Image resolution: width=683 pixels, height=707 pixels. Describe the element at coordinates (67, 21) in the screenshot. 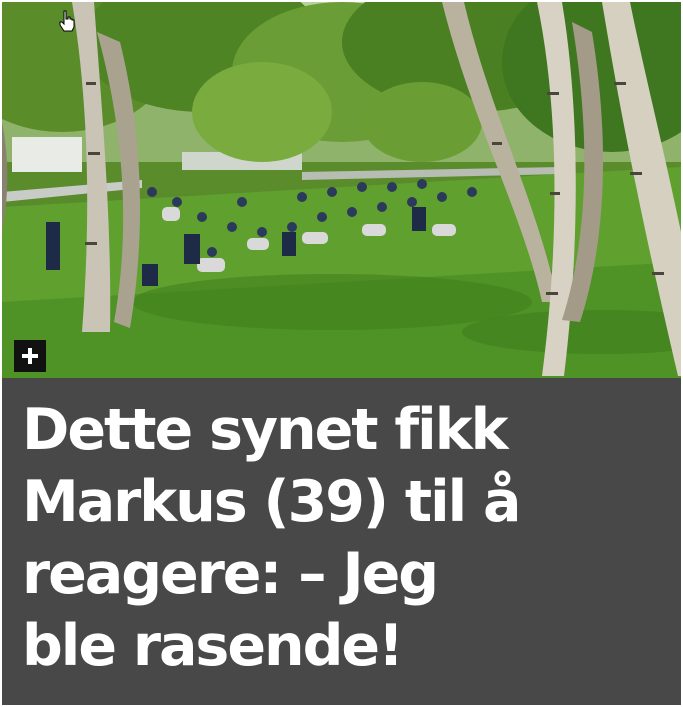

I see `hand-pointer-icon` at that location.